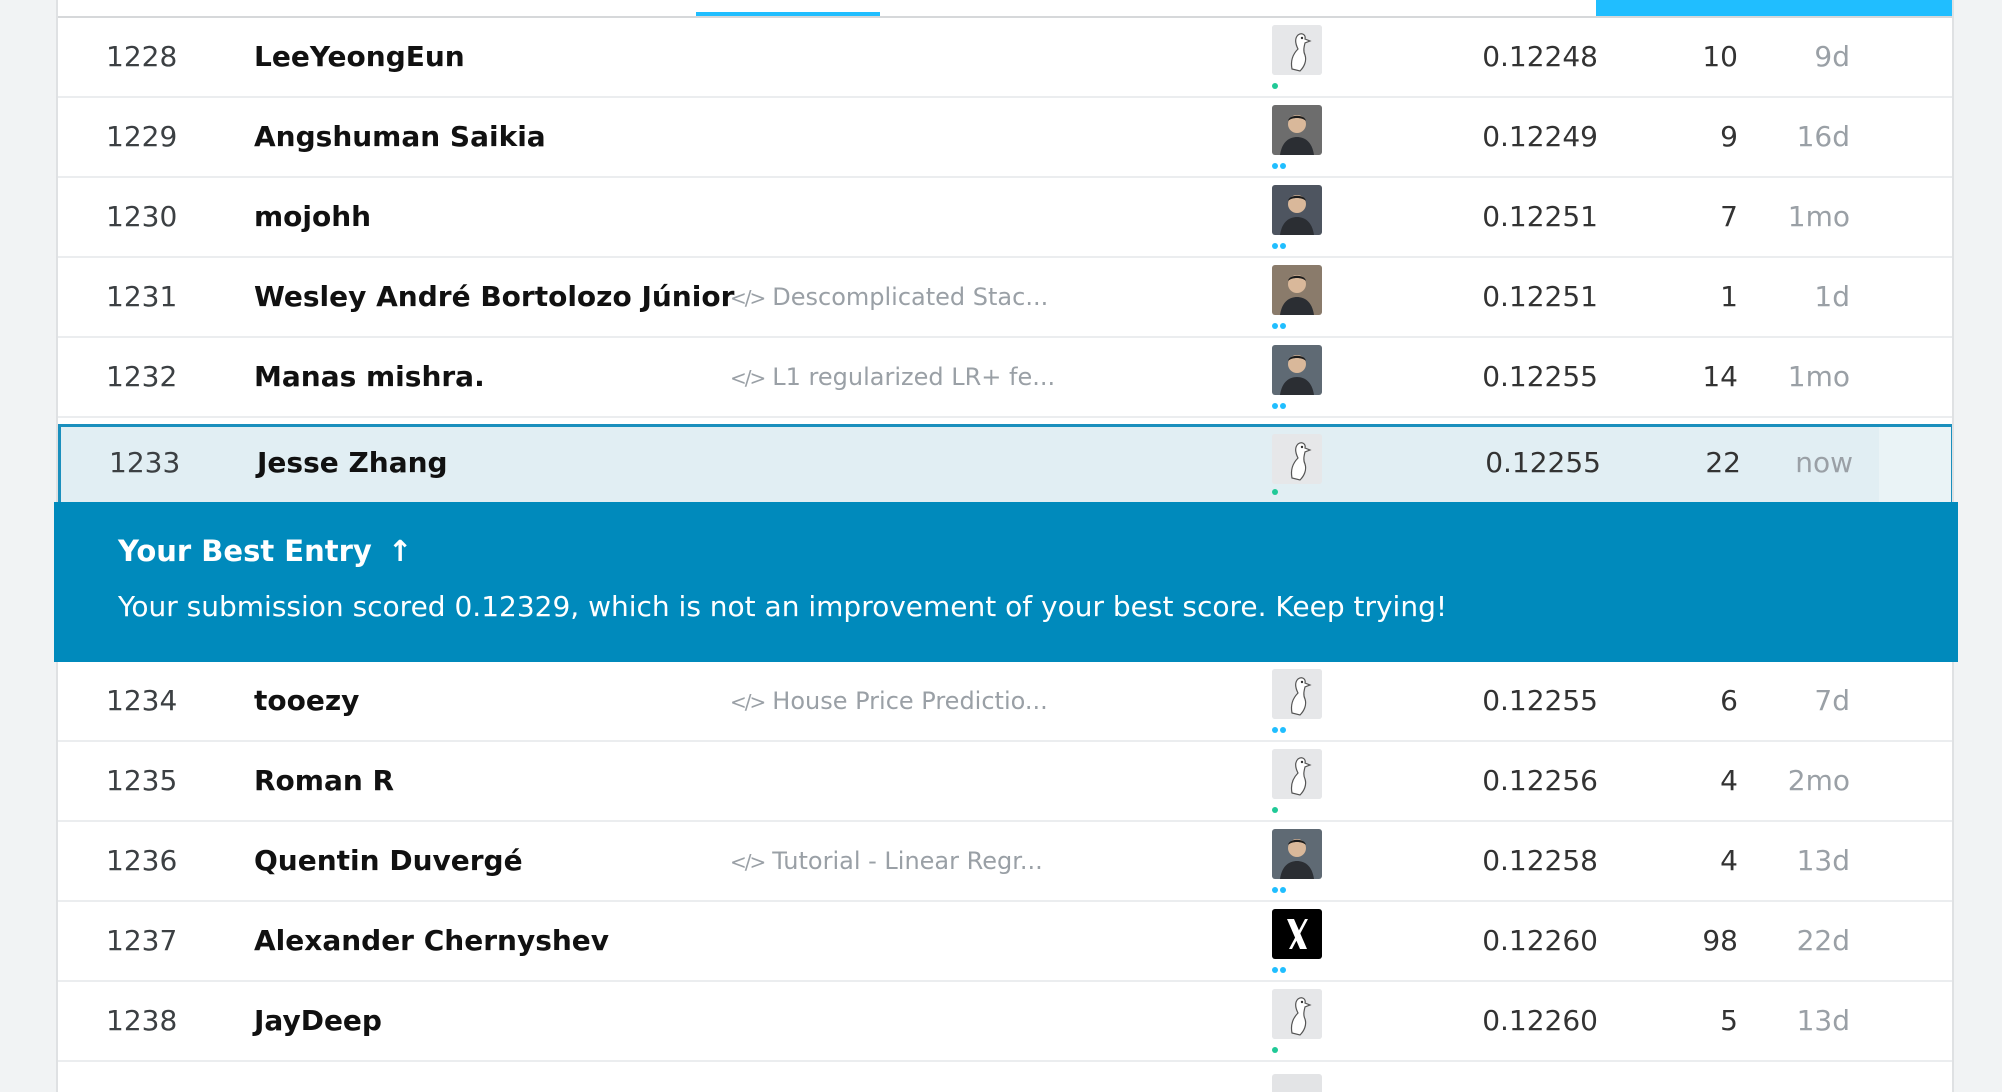 Image resolution: width=2002 pixels, height=1092 pixels. Describe the element at coordinates (1005, 58) in the screenshot. I see `table-row: 1228 LeeYeongEun 0.12248 10 9d` at that location.